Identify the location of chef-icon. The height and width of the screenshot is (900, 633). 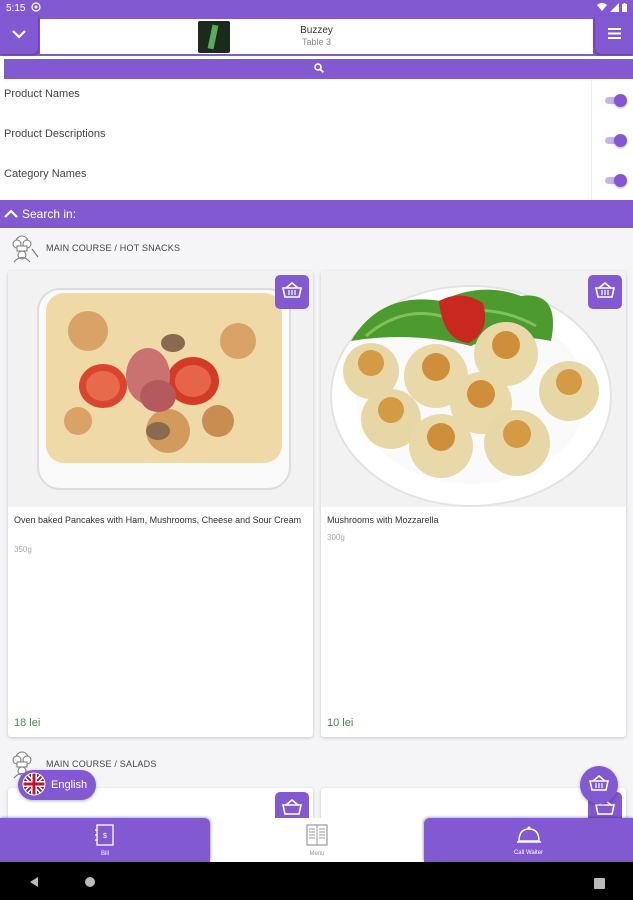
(24, 248).